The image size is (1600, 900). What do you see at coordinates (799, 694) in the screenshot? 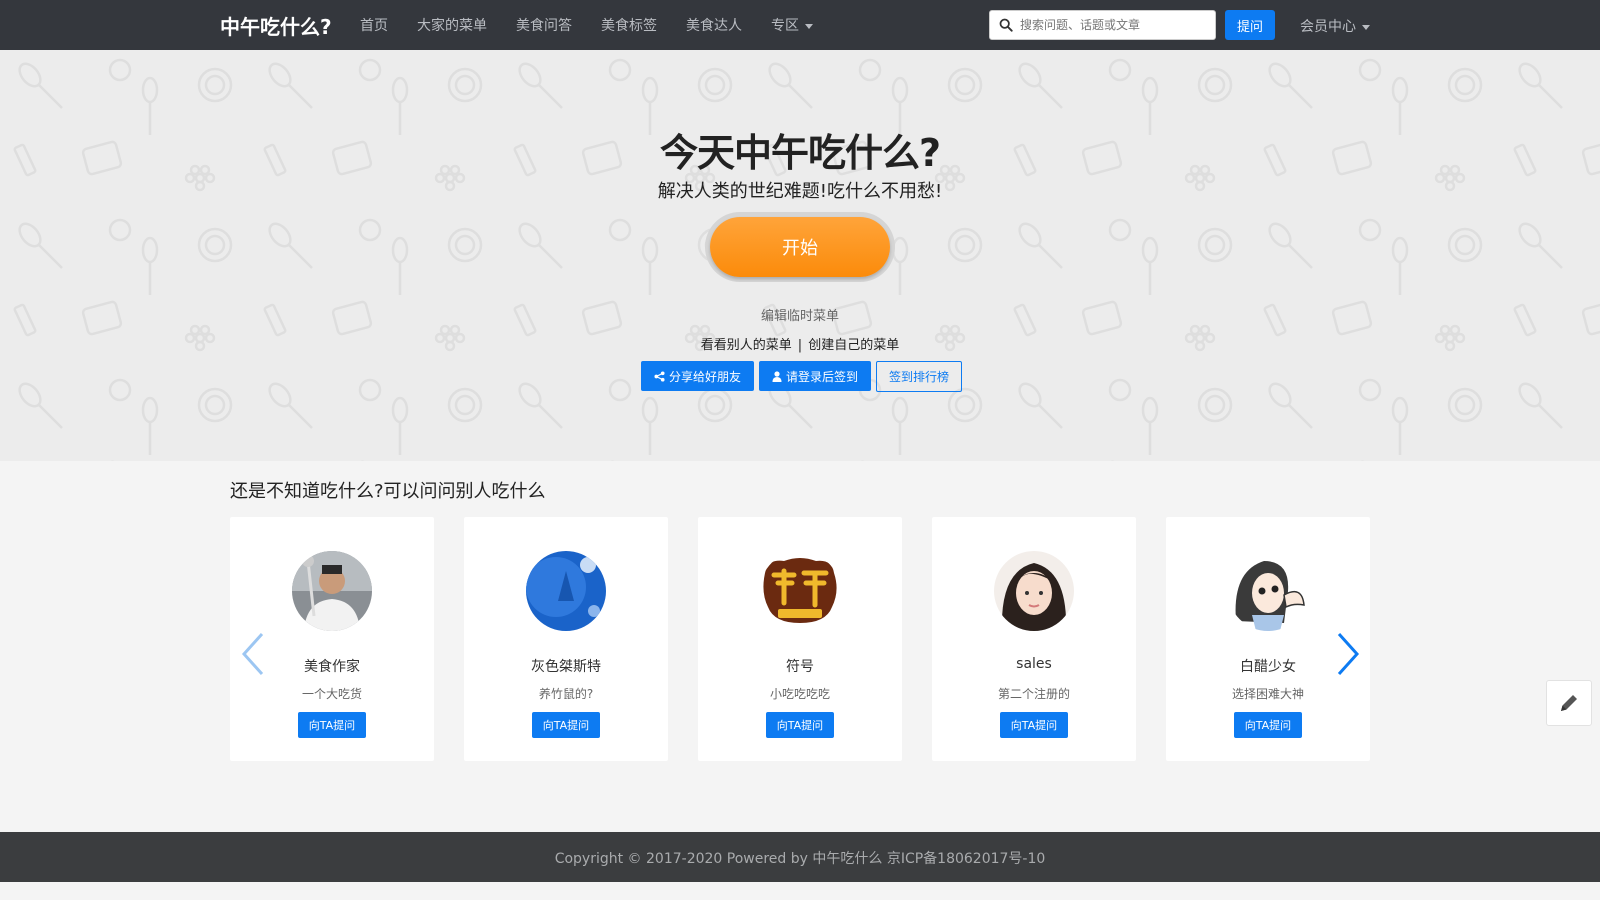
I see `card-desc: 小吃吃吃吃` at bounding box center [799, 694].